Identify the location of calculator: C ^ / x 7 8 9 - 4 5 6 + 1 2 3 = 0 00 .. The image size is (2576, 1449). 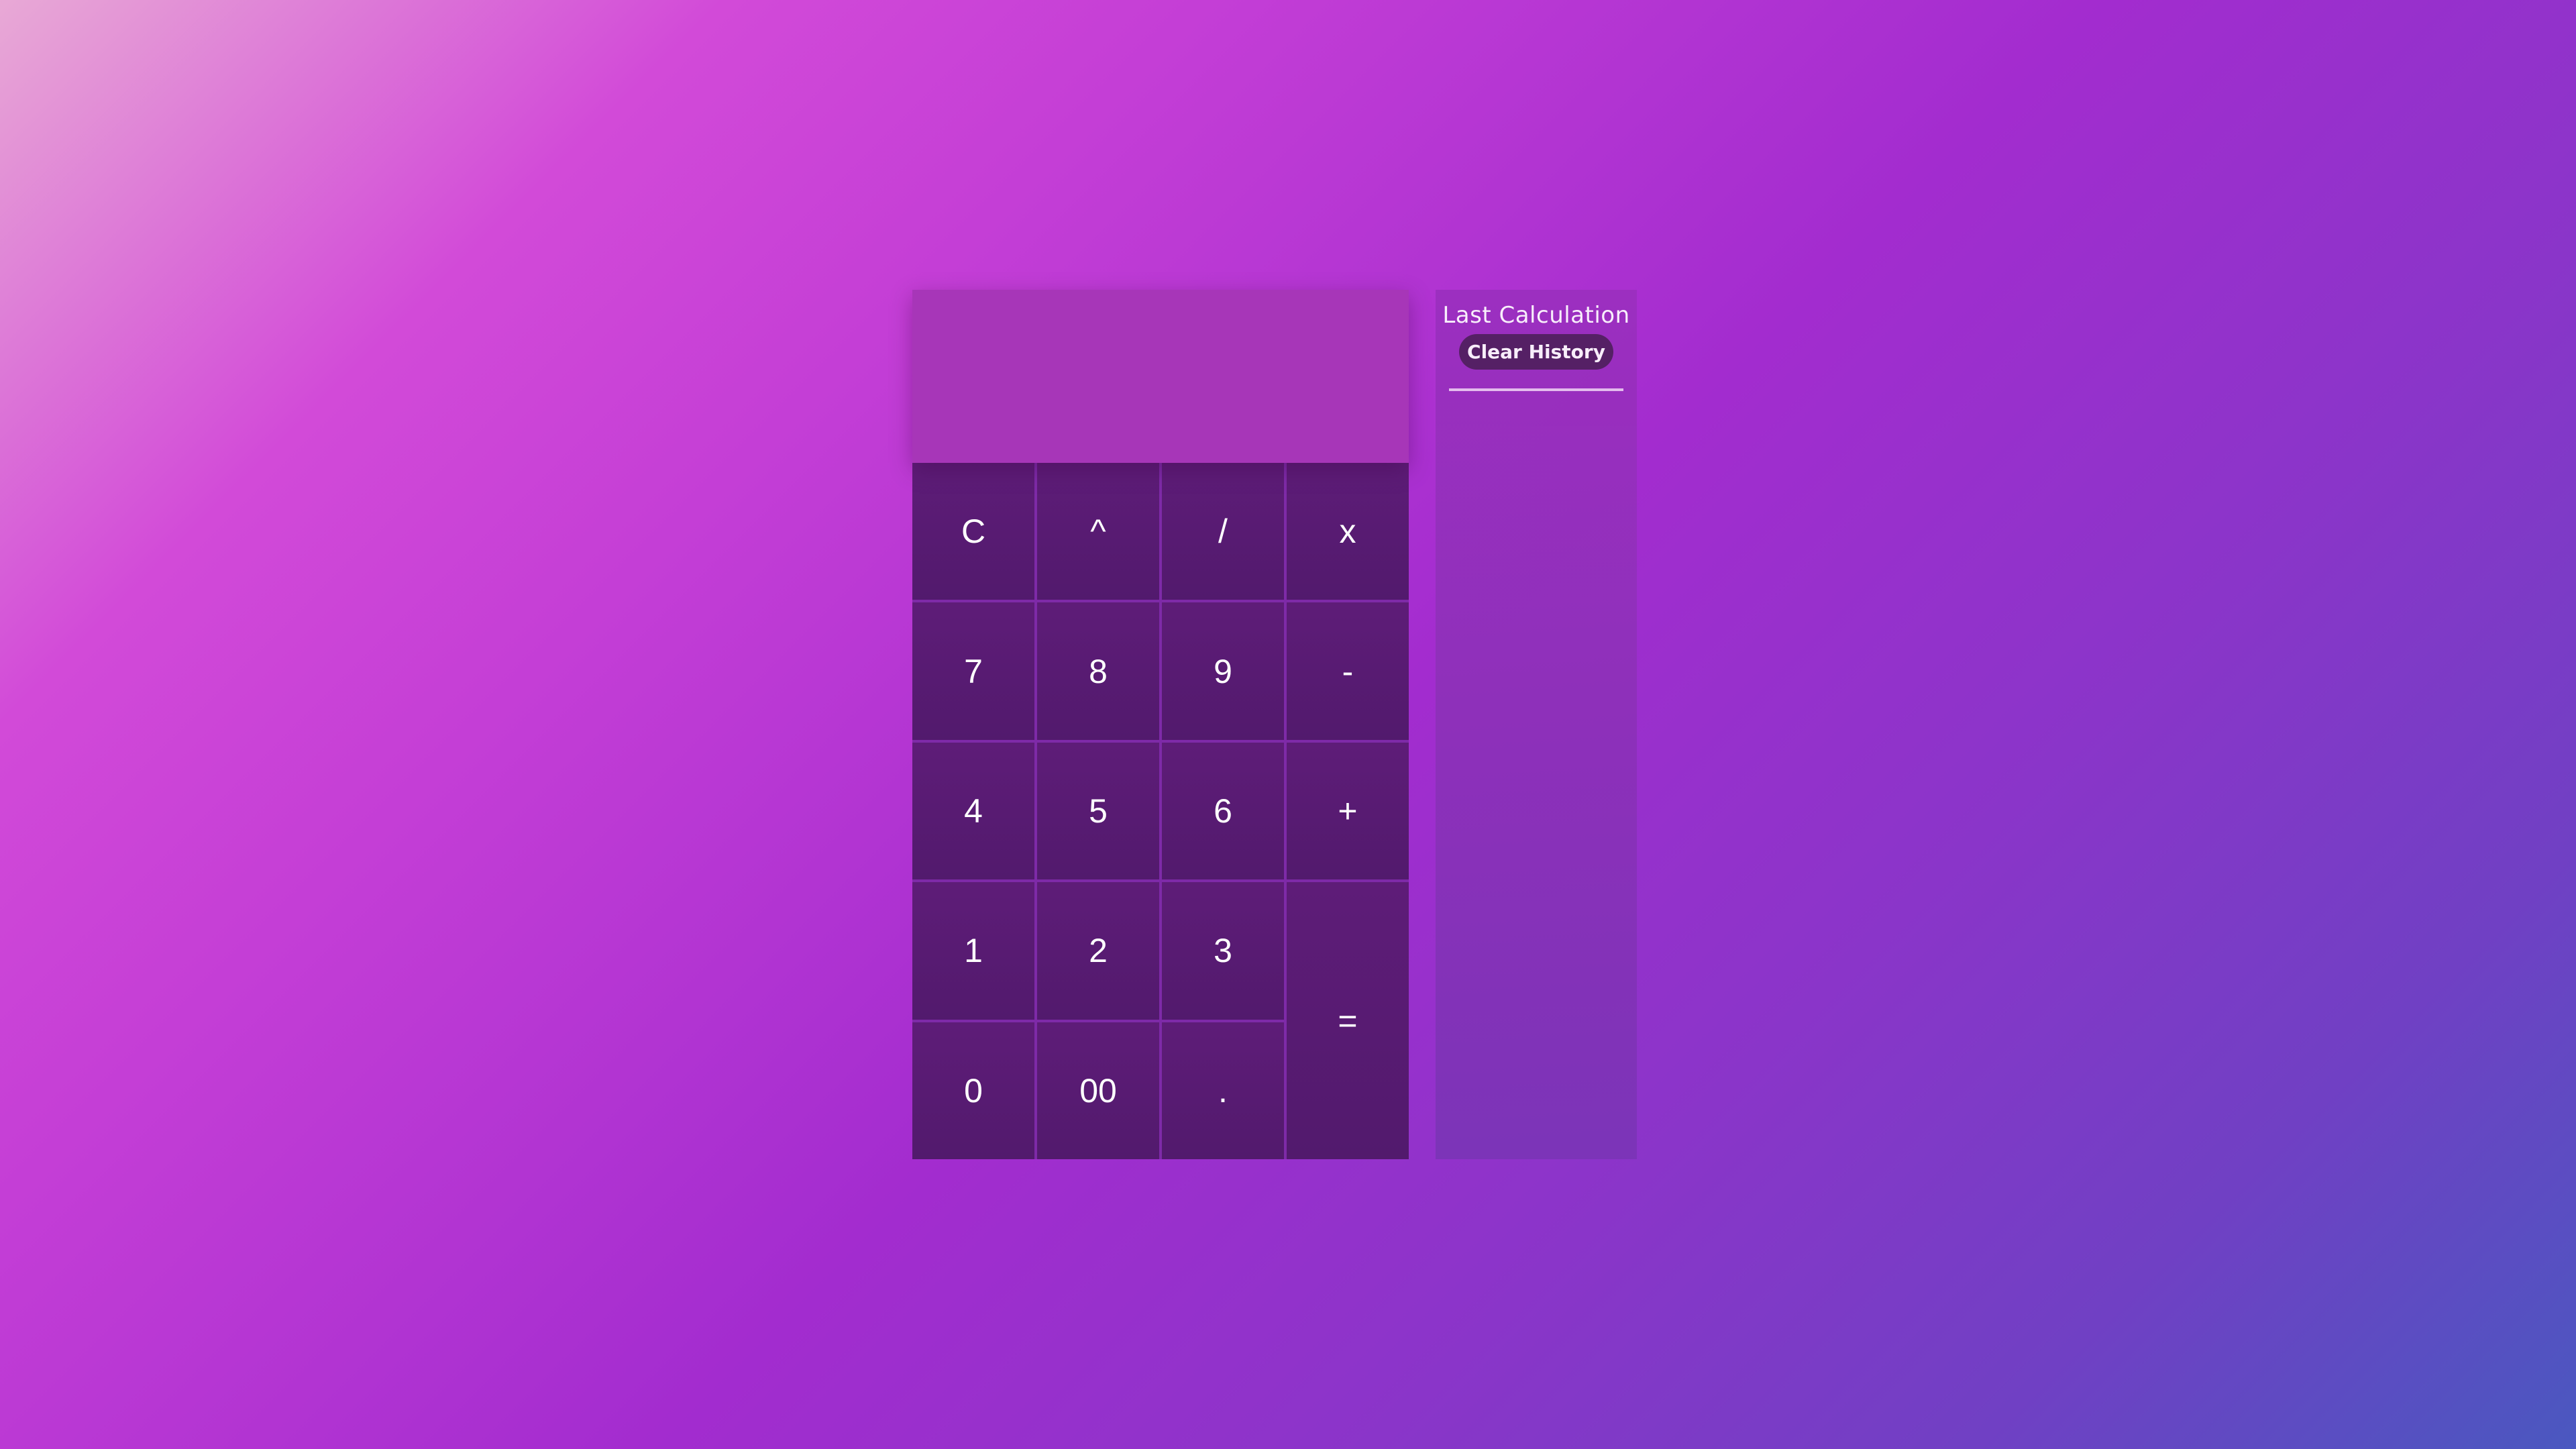
(1160, 724).